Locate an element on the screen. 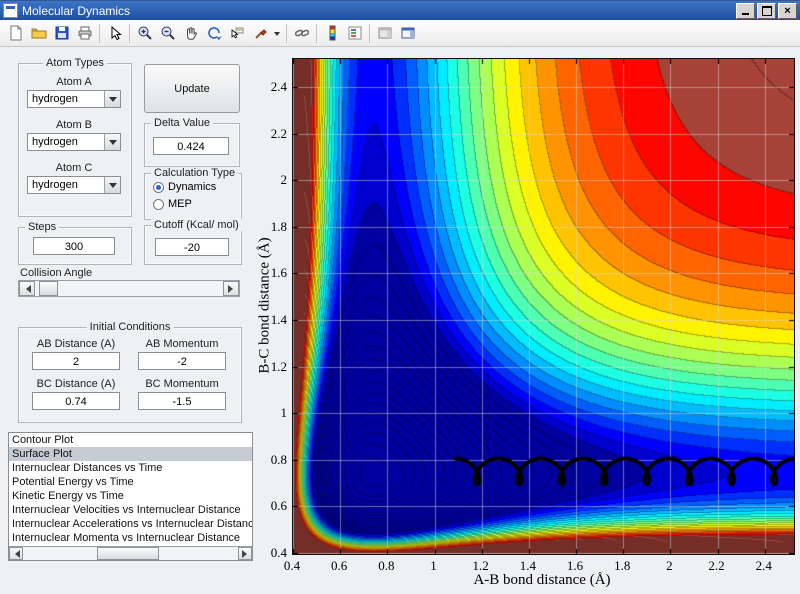  maximize-button is located at coordinates (766, 10).